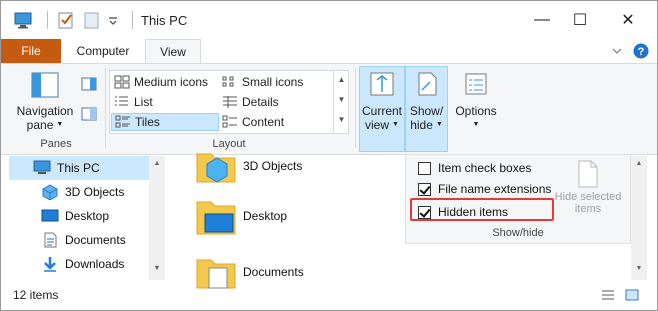  Describe the element at coordinates (50, 192) in the screenshot. I see `3d-objects-icon` at that location.